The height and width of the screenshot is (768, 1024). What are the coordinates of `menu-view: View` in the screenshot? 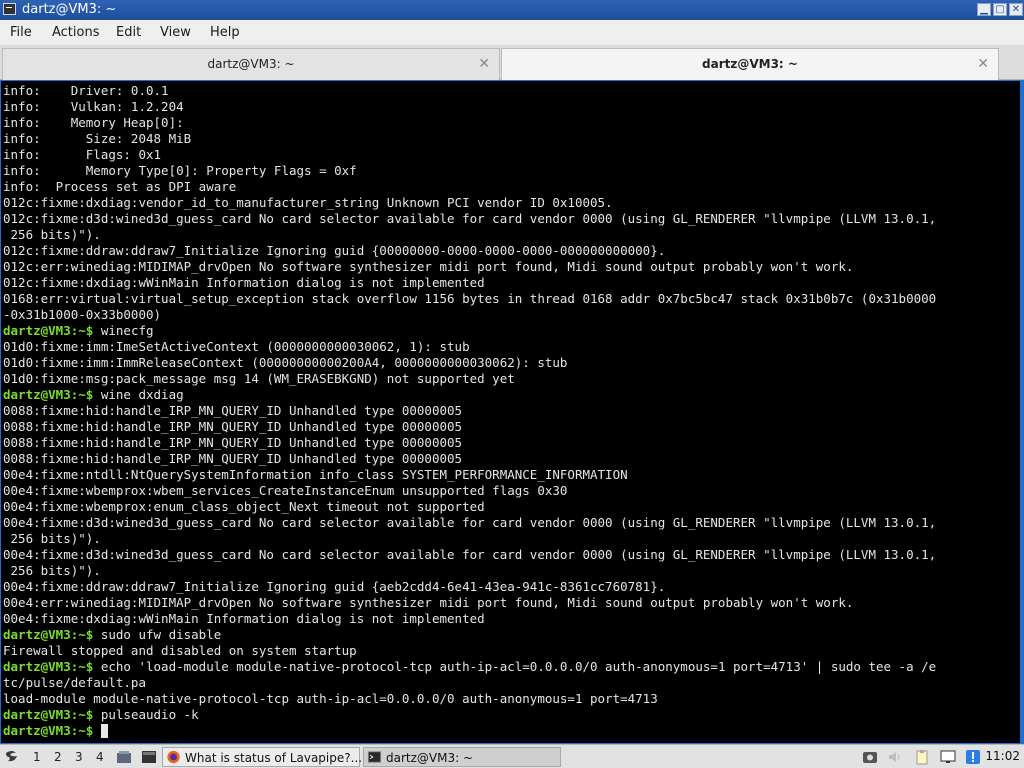 It's located at (175, 32).